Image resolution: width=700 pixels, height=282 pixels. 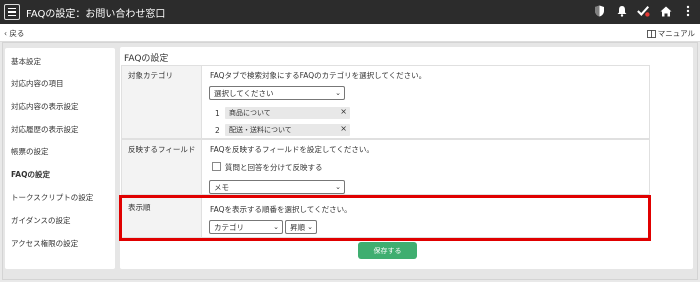 I want to click on manual-link: マニュアル, so click(x=670, y=33).